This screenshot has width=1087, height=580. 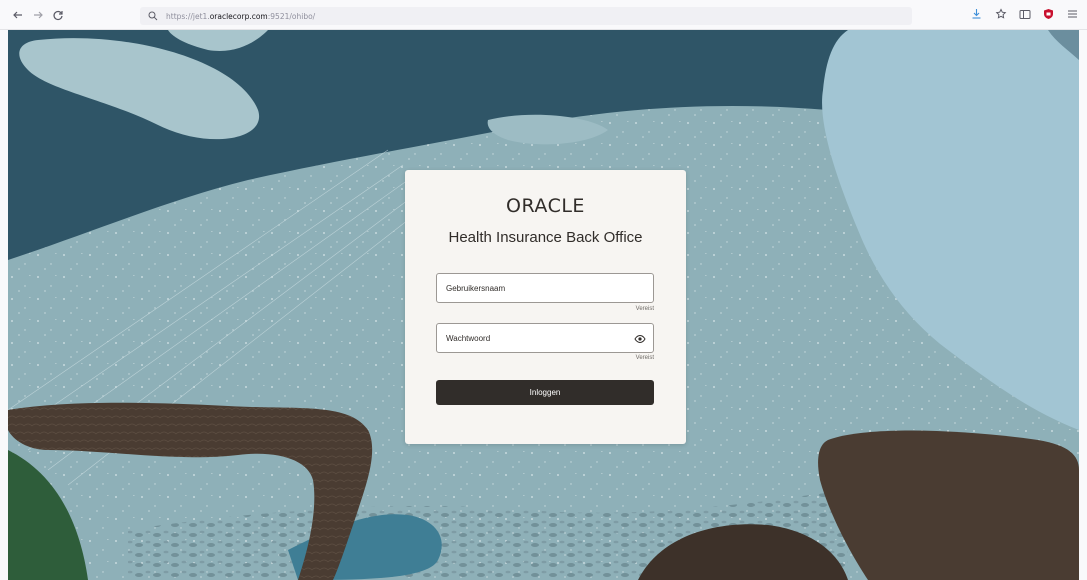 What do you see at coordinates (545, 288) in the screenshot?
I see `username-field: Gebruikersnaam` at bounding box center [545, 288].